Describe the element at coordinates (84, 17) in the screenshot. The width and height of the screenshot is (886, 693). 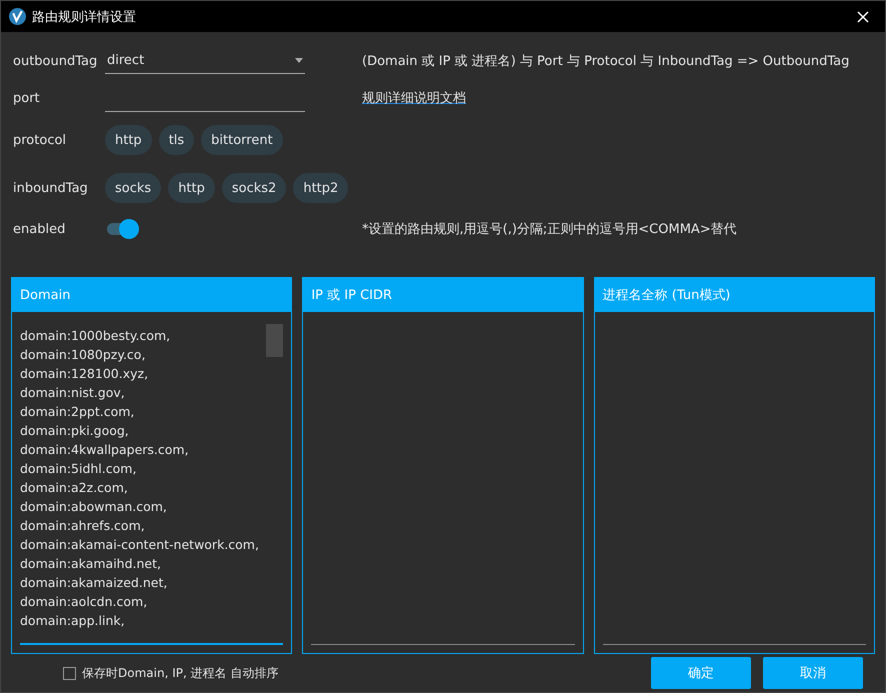
I see `window-title: 路由规则详情设置` at that location.